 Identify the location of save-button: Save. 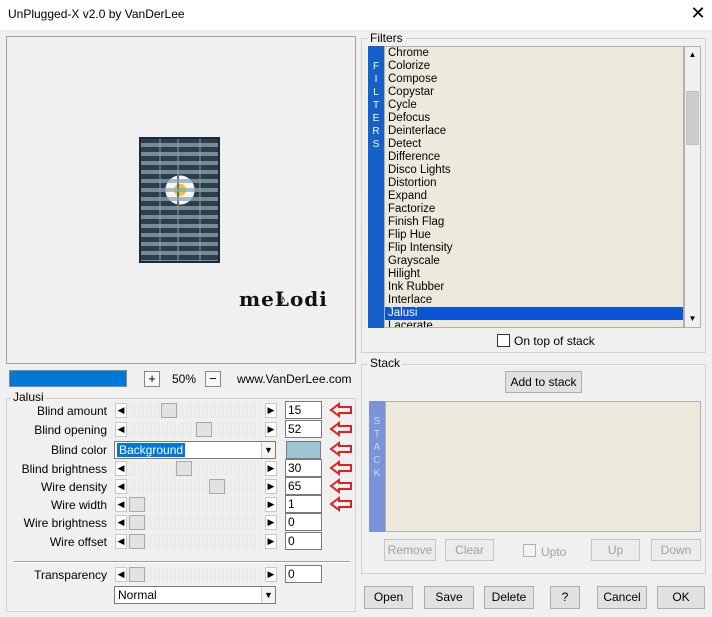
(449, 597).